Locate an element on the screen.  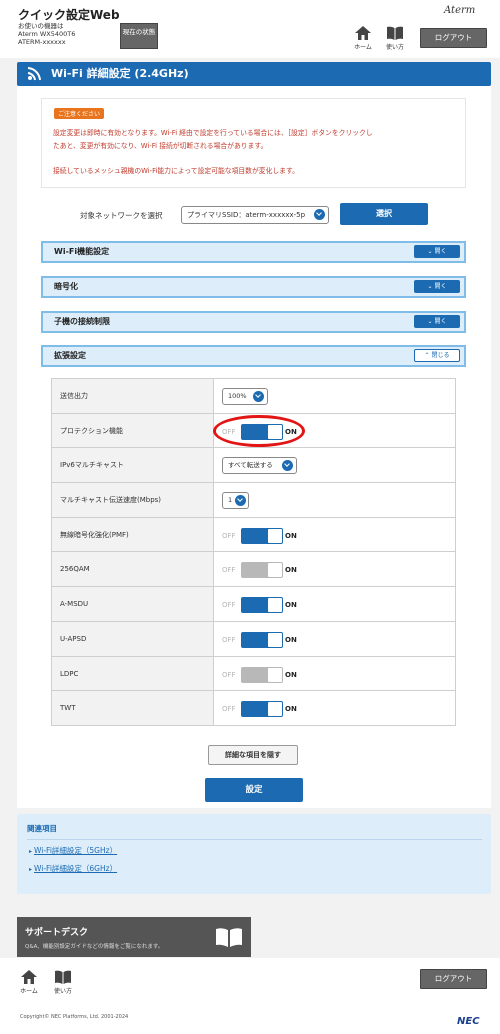
table-row: IPv6マルチキャスト すべて転送する is located at coordinates (253, 466).